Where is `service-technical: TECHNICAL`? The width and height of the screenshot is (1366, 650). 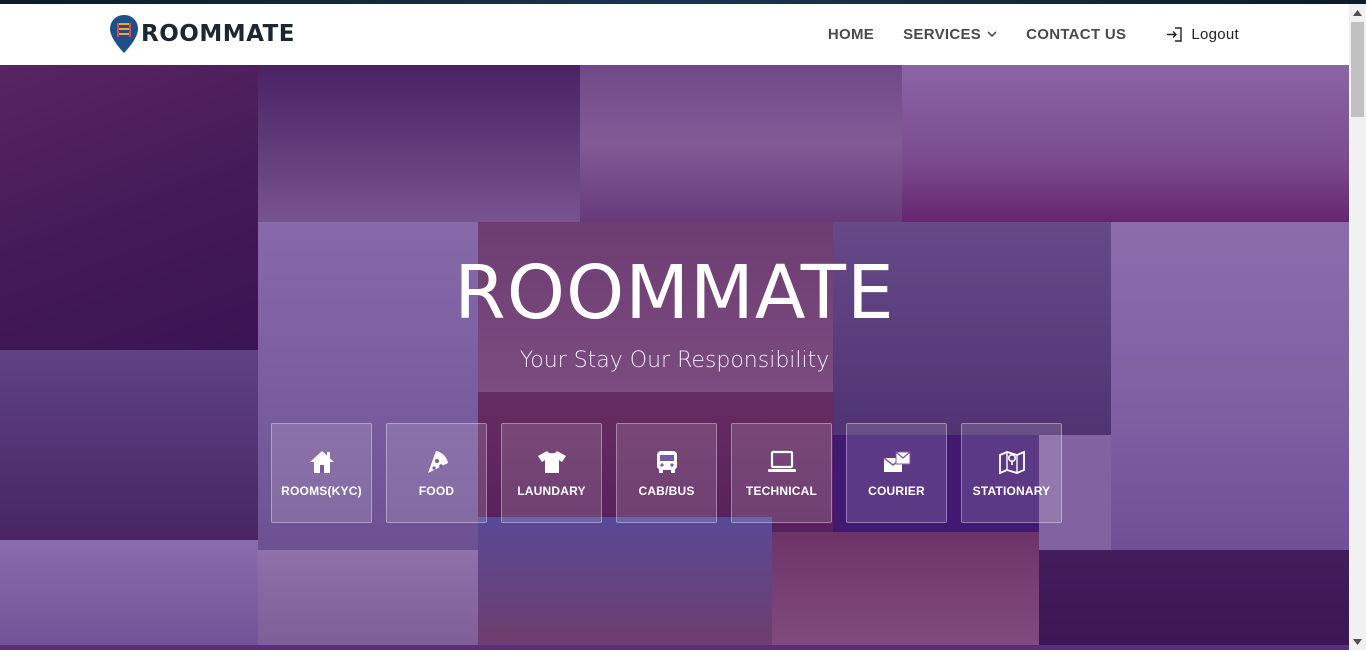
service-technical: TECHNICAL is located at coordinates (781, 473).